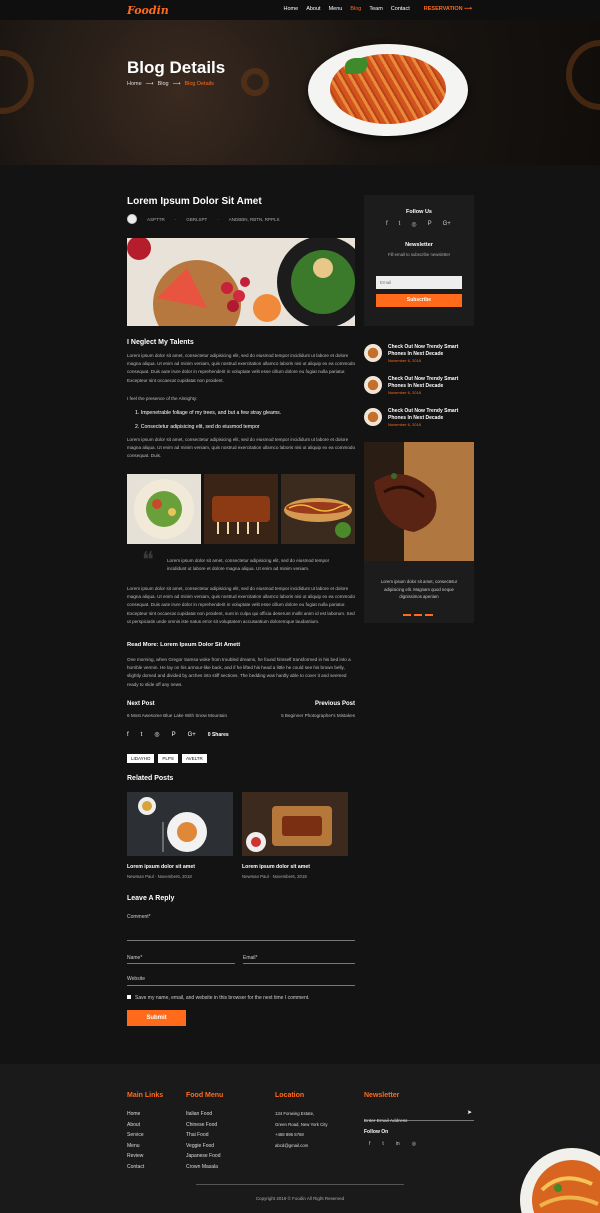  What do you see at coordinates (204, 1146) in the screenshot?
I see `footer-link: Veggie Food` at bounding box center [204, 1146].